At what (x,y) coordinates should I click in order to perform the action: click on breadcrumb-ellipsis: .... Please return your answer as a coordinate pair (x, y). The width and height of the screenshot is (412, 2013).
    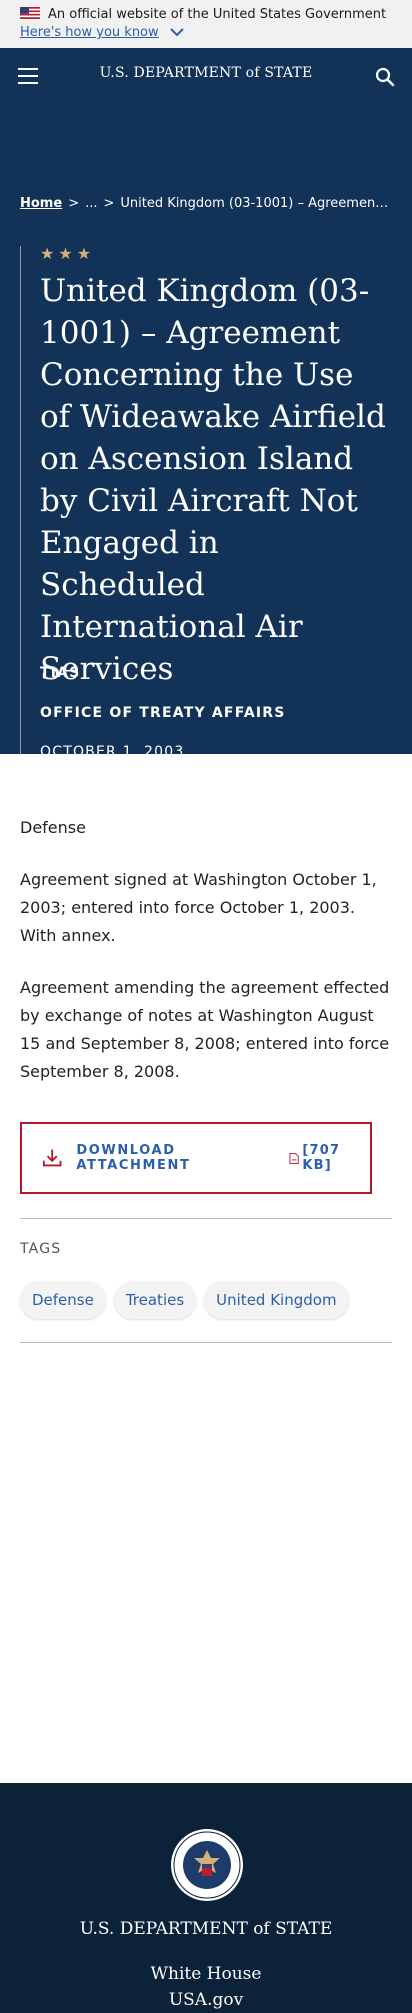
    Looking at the image, I should click on (91, 203).